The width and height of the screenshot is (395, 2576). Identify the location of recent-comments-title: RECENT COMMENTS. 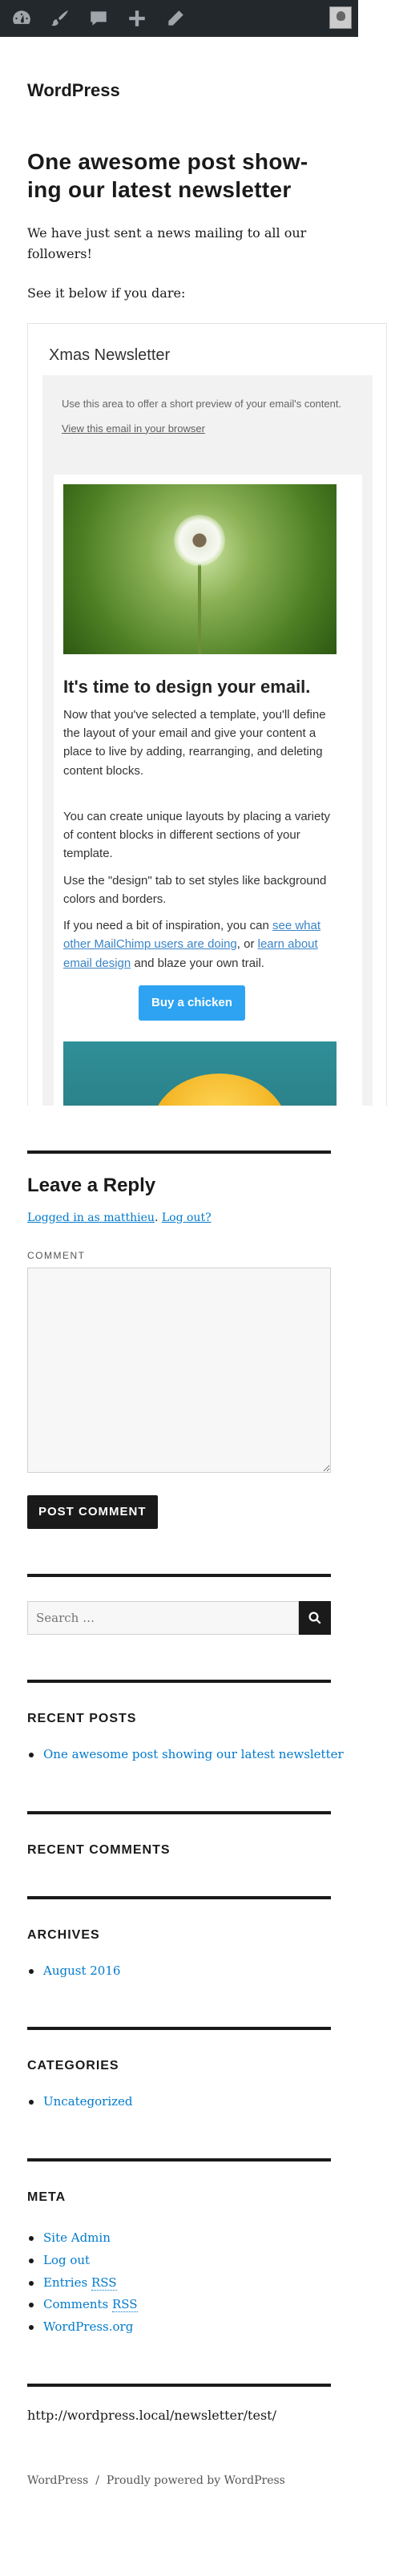
(99, 1849).